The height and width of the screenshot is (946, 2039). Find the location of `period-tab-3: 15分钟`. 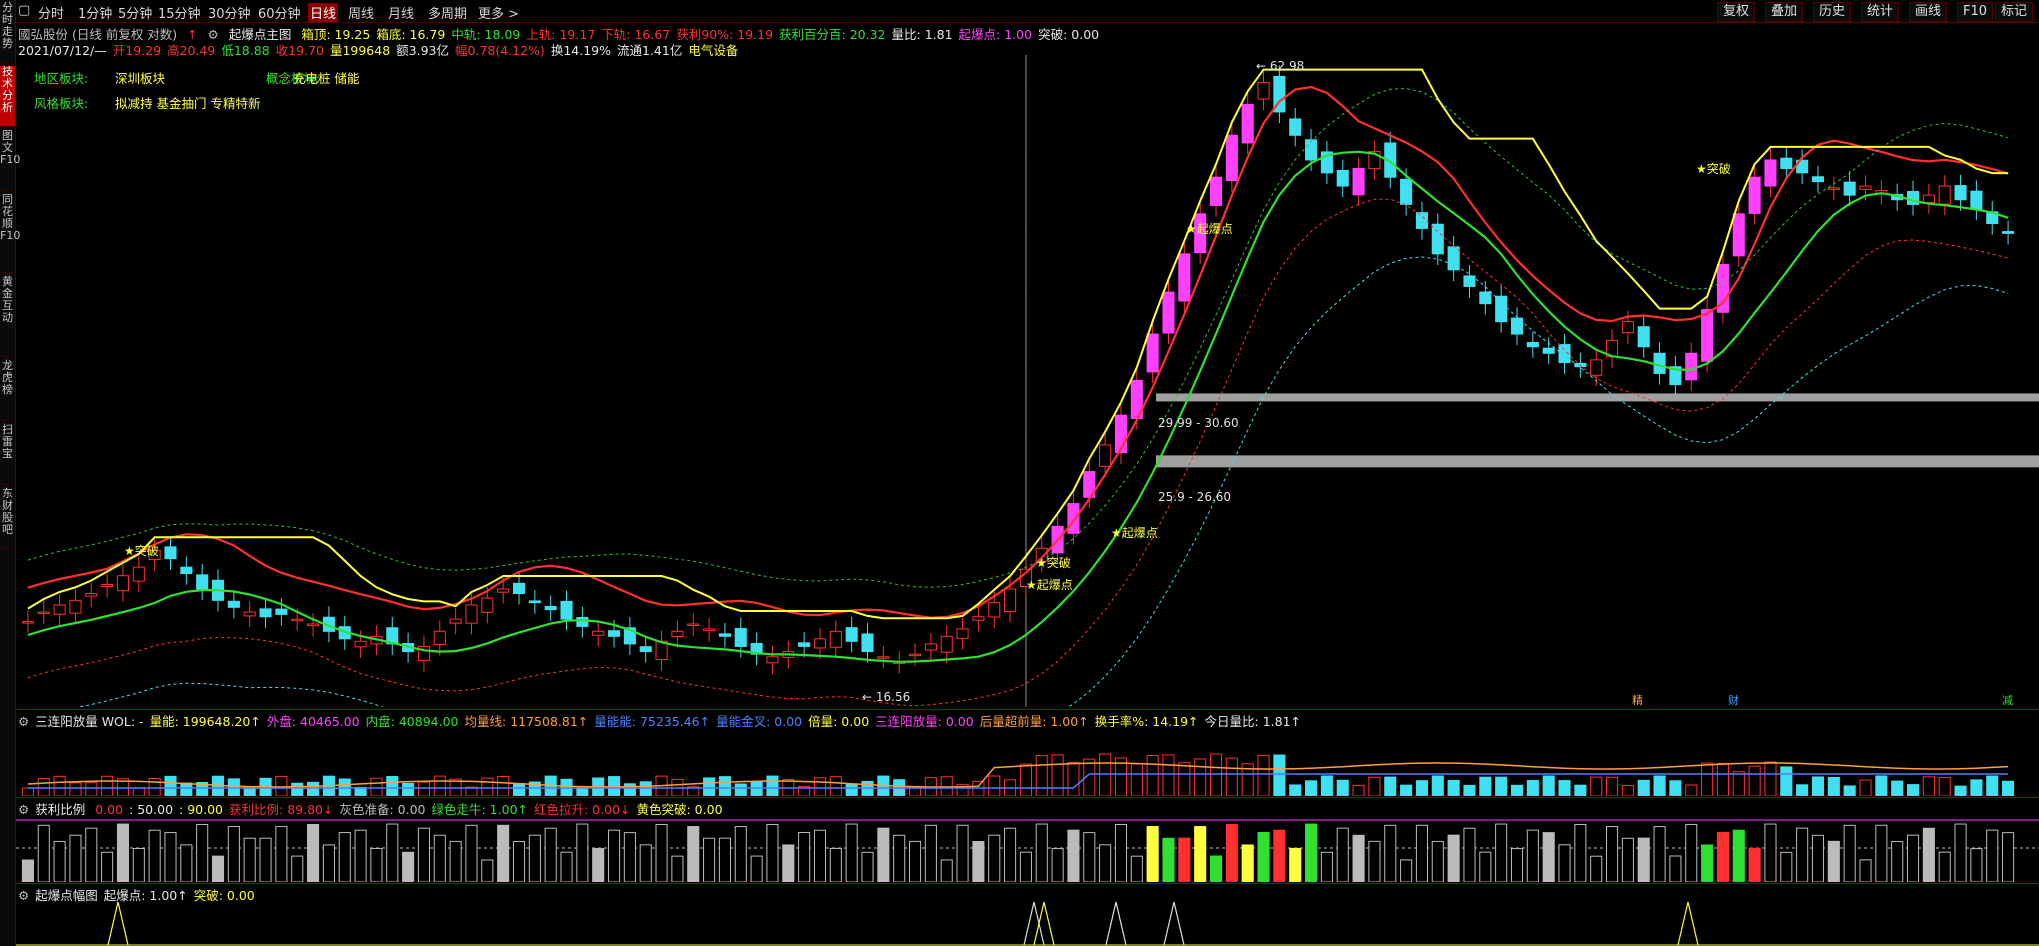

period-tab-3: 15分钟 is located at coordinates (179, 12).